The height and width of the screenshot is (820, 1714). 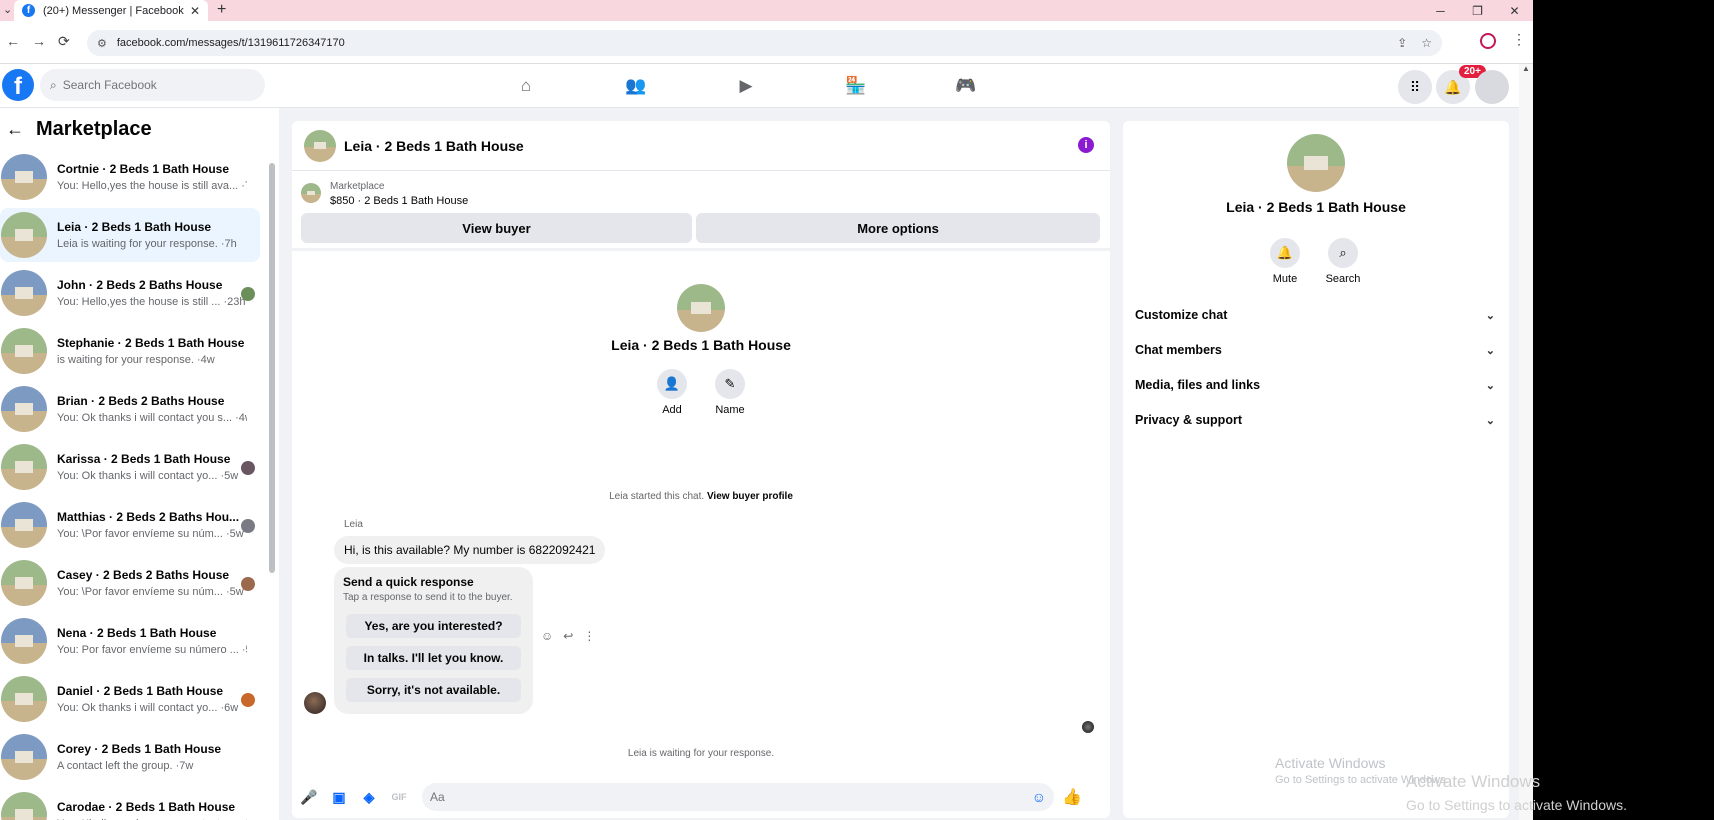 What do you see at coordinates (526, 86) in the screenshot?
I see `home-icon: ⌂` at bounding box center [526, 86].